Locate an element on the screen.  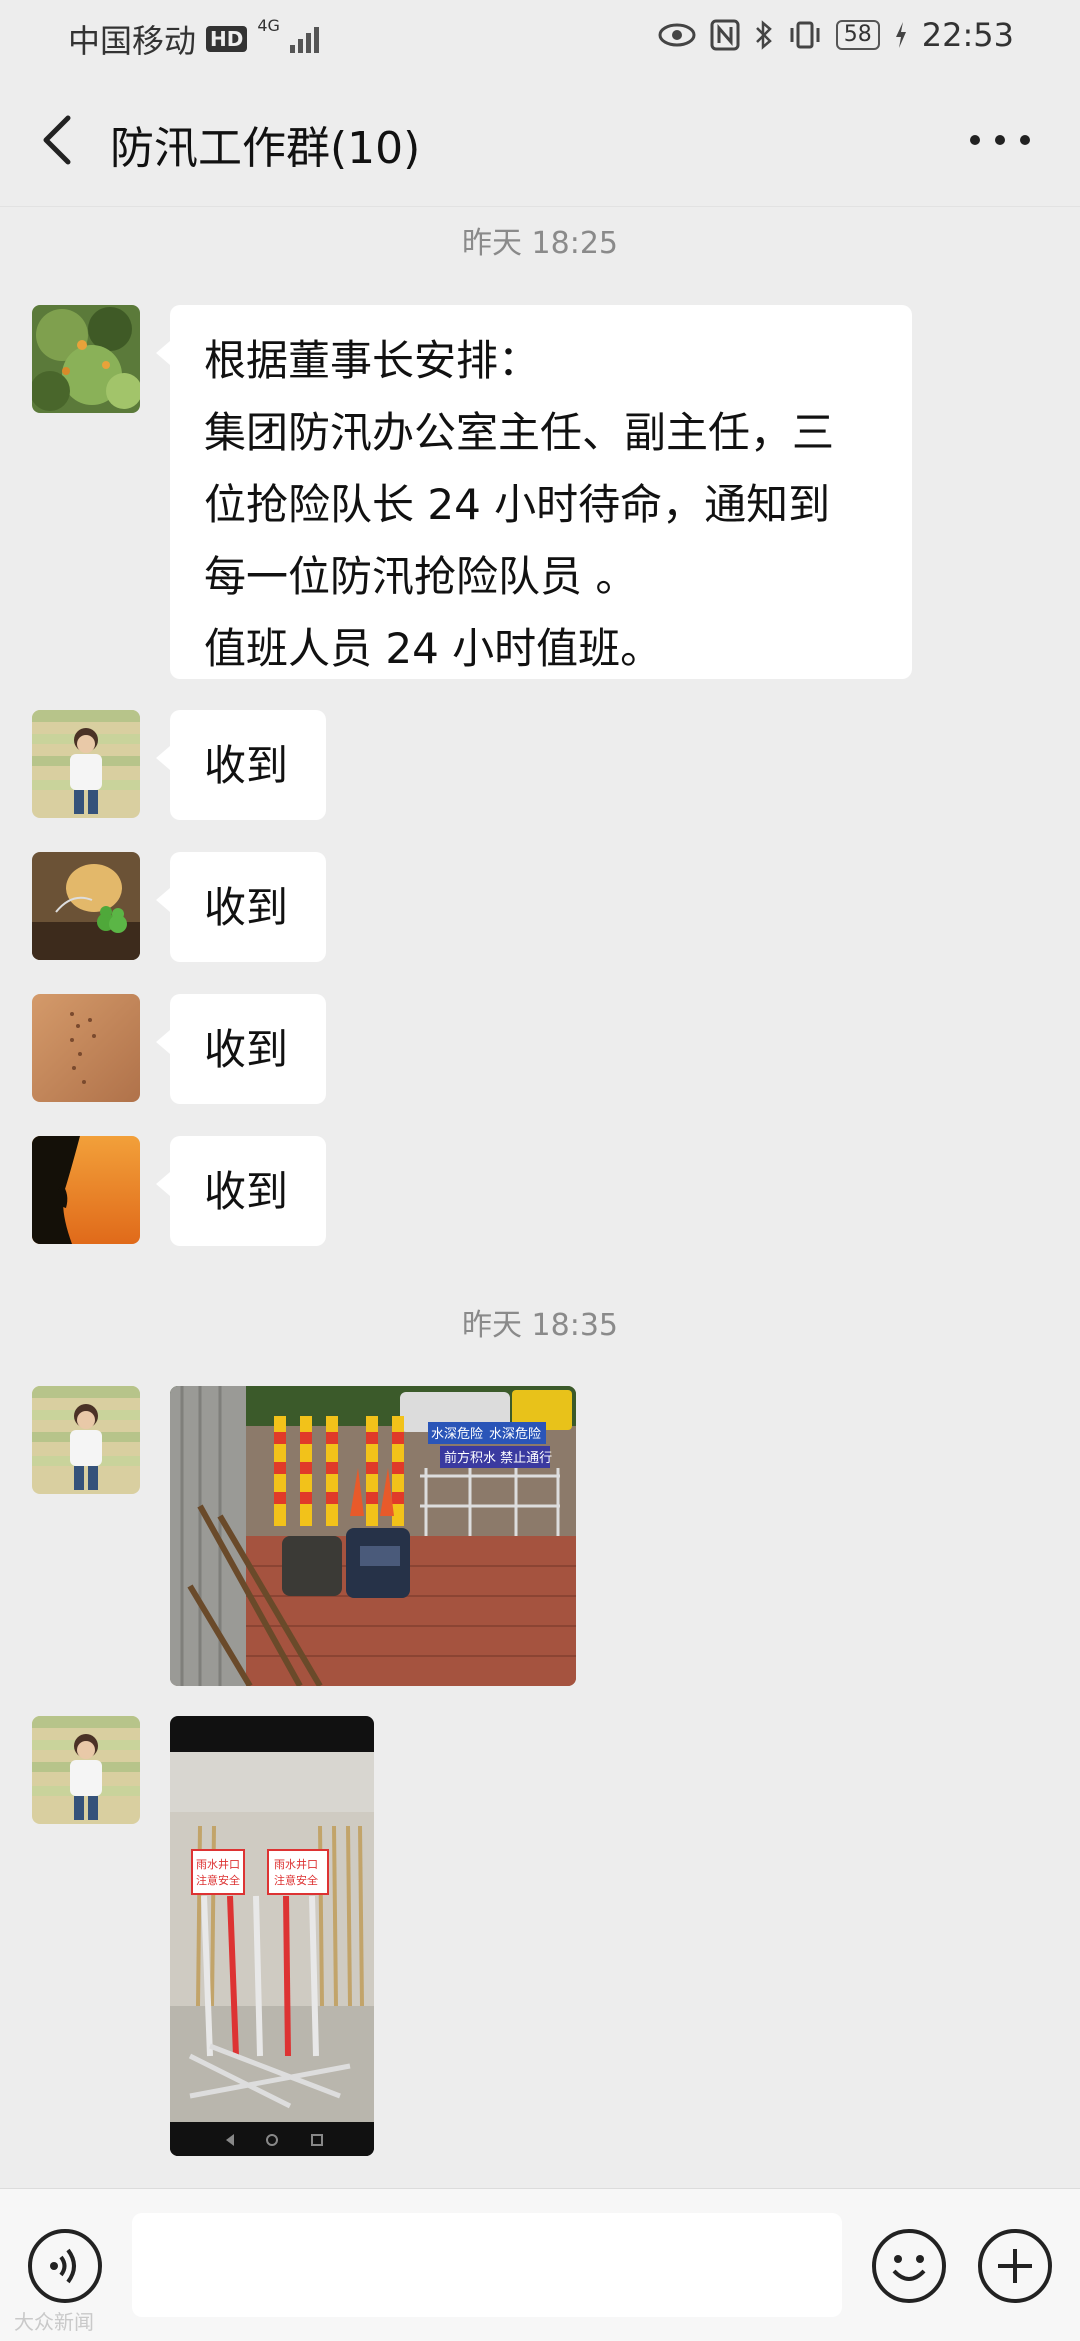
chat-header: 防汛工作群(10) is located at coordinates (540, 139).